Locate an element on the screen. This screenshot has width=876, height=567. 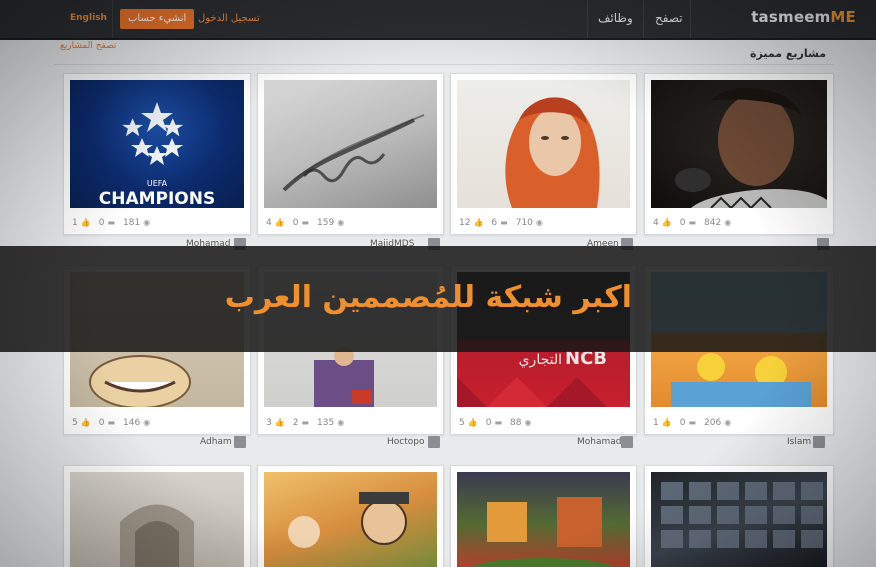
views-count: 206 is located at coordinates (713, 423).